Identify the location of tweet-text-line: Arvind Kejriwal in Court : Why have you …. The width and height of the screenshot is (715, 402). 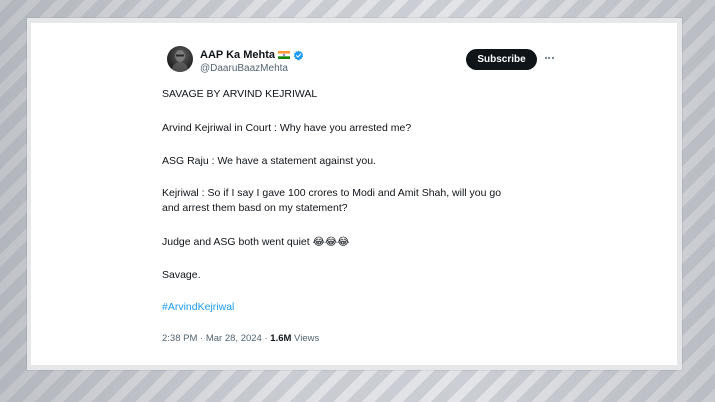
(287, 128).